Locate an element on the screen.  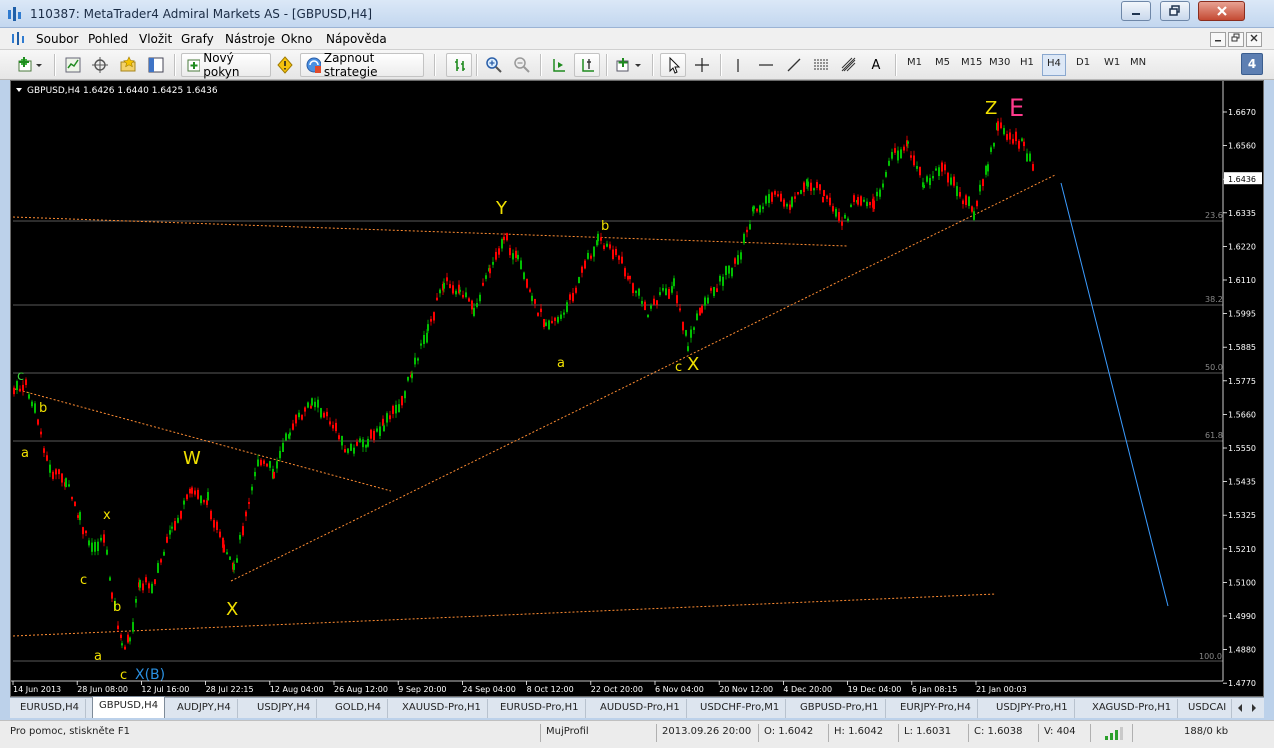
equidistant-channel-tool-button is located at coordinates (821, 65).